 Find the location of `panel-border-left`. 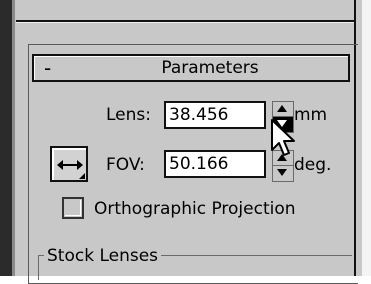

panel-border-left is located at coordinates (13, 138).